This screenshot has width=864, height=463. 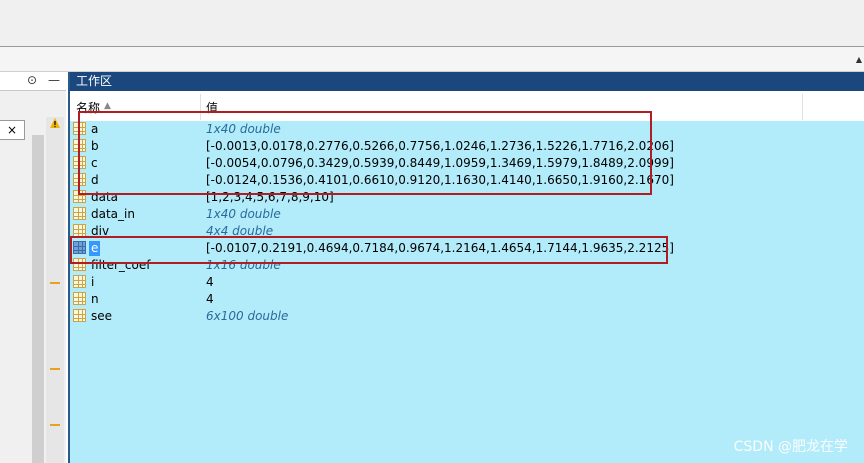 What do you see at coordinates (93, 282) in the screenshot?
I see `variable-name: i` at bounding box center [93, 282].